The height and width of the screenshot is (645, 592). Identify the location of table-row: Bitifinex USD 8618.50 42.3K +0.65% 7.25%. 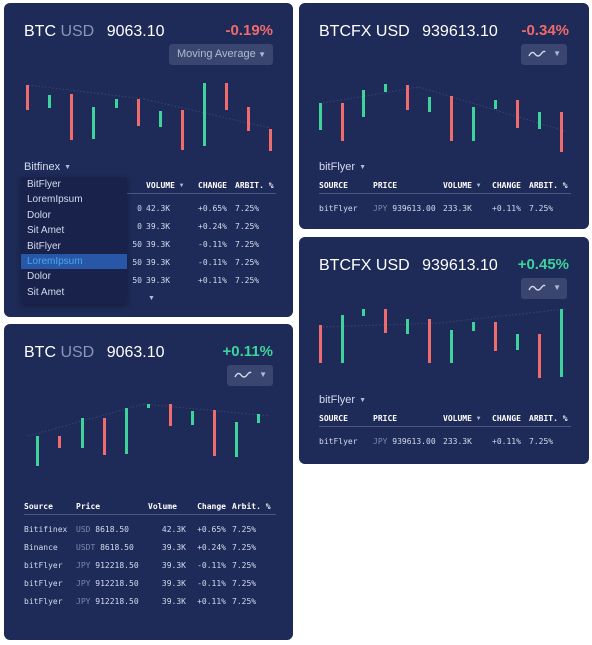
(150, 527).